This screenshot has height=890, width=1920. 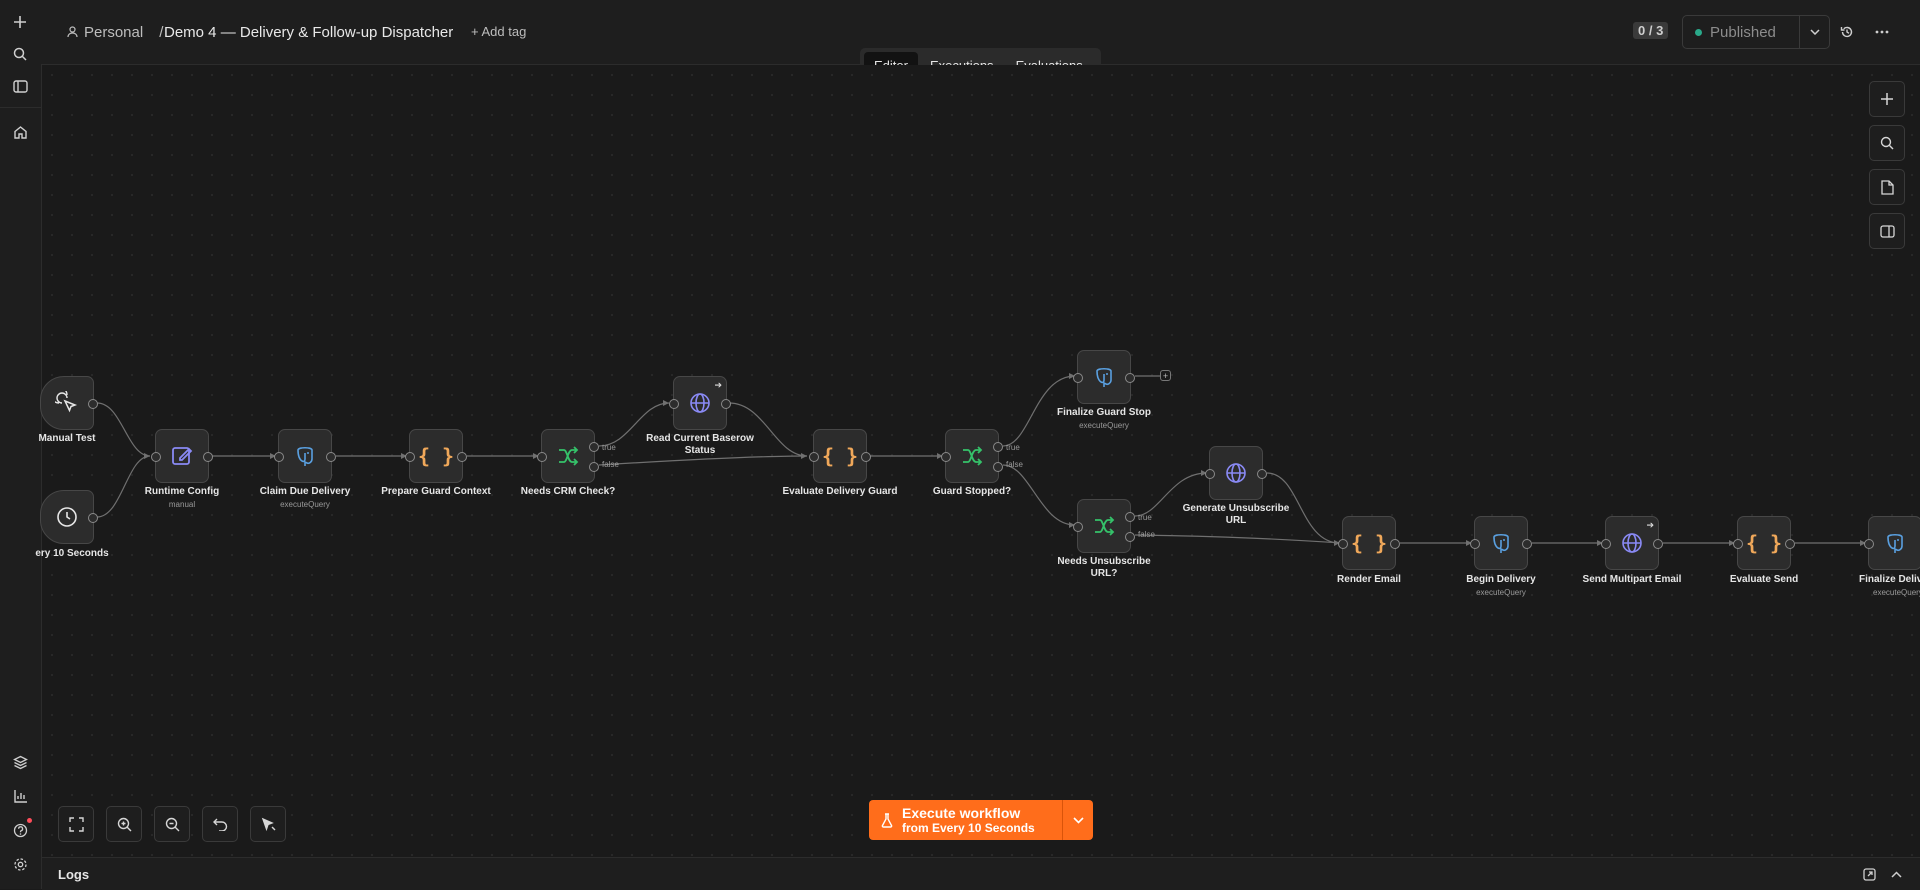 What do you see at coordinates (73, 874) in the screenshot?
I see `logs-label: Logs` at bounding box center [73, 874].